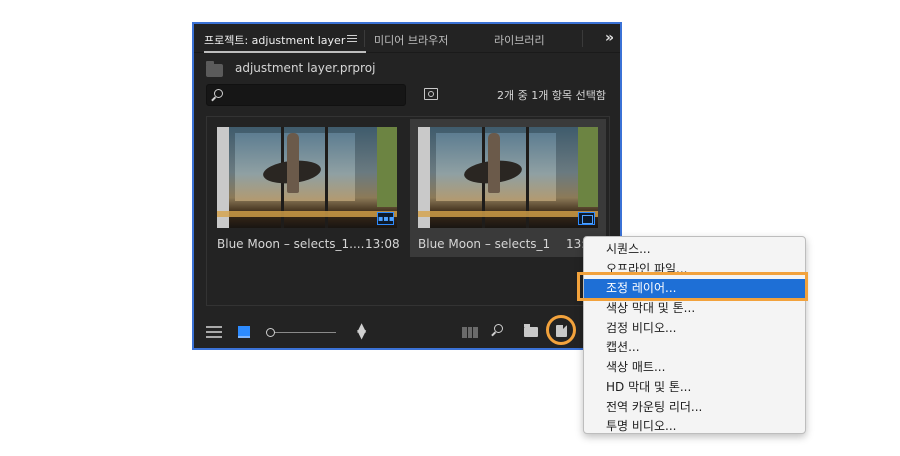 This screenshot has width=900, height=456. I want to click on search-input, so click(306, 95).